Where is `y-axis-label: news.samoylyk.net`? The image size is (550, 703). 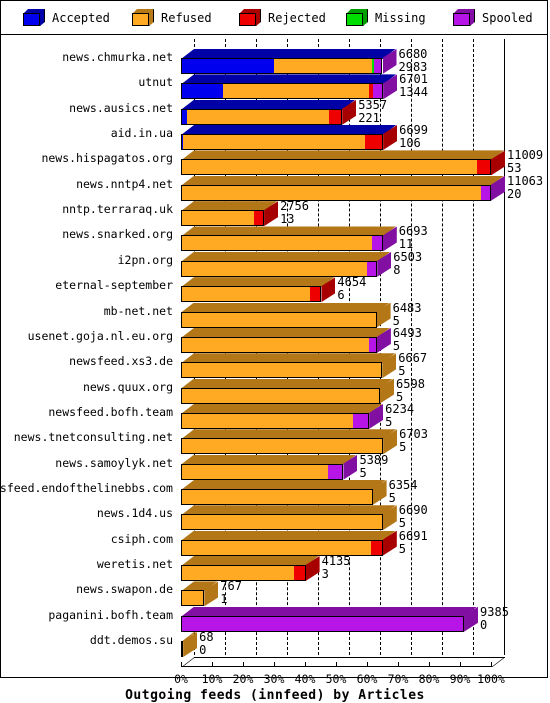 y-axis-label: news.samoylyk.net is located at coordinates (114, 462).